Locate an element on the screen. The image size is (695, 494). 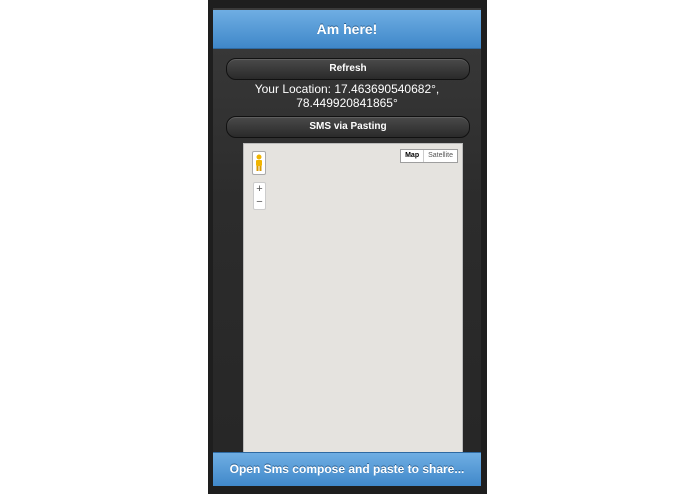
zoom-out-button: − is located at coordinates (259, 202).